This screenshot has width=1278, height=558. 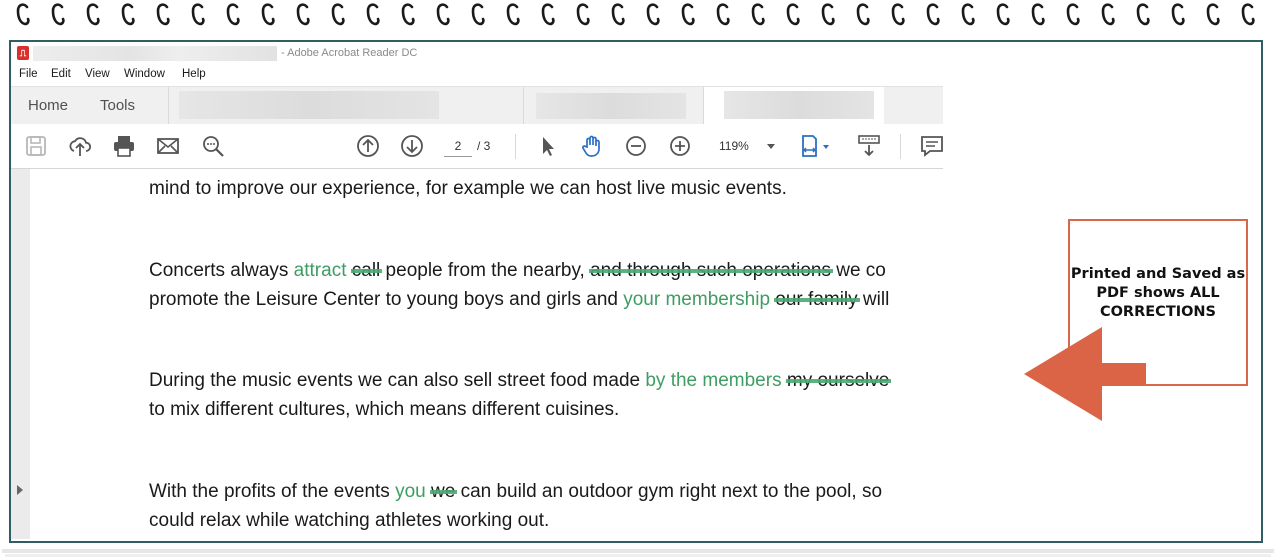 What do you see at coordinates (477, 146) in the screenshot?
I see `toolbar: 2 / 3 119%` at bounding box center [477, 146].